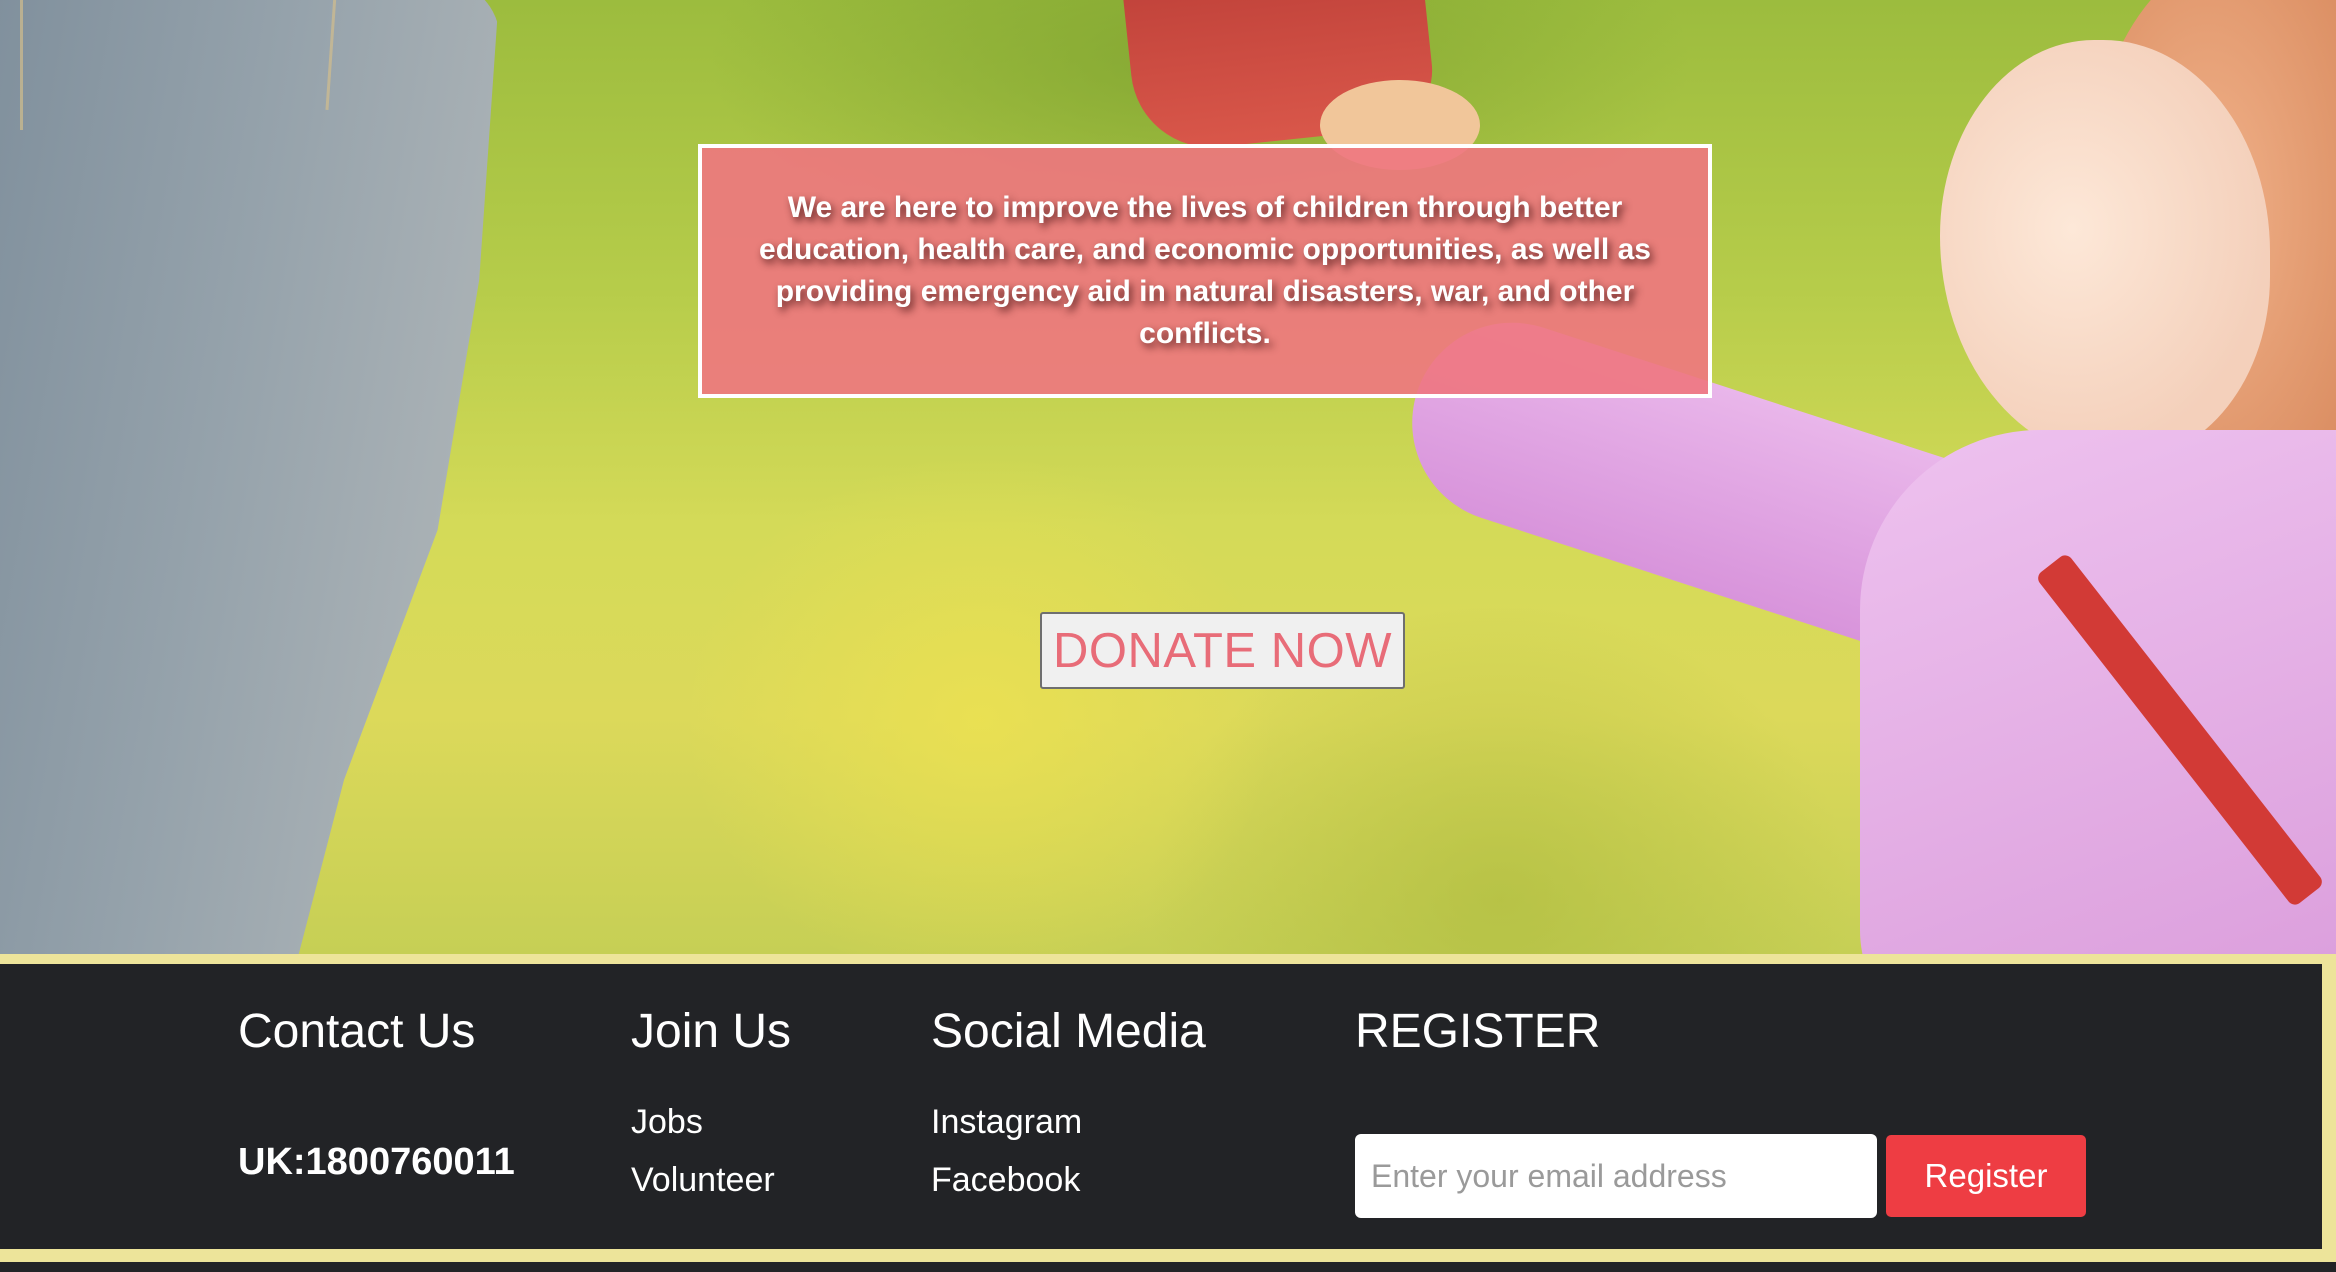  I want to click on social-links: Instagram Facebook, so click(1006, 1151).